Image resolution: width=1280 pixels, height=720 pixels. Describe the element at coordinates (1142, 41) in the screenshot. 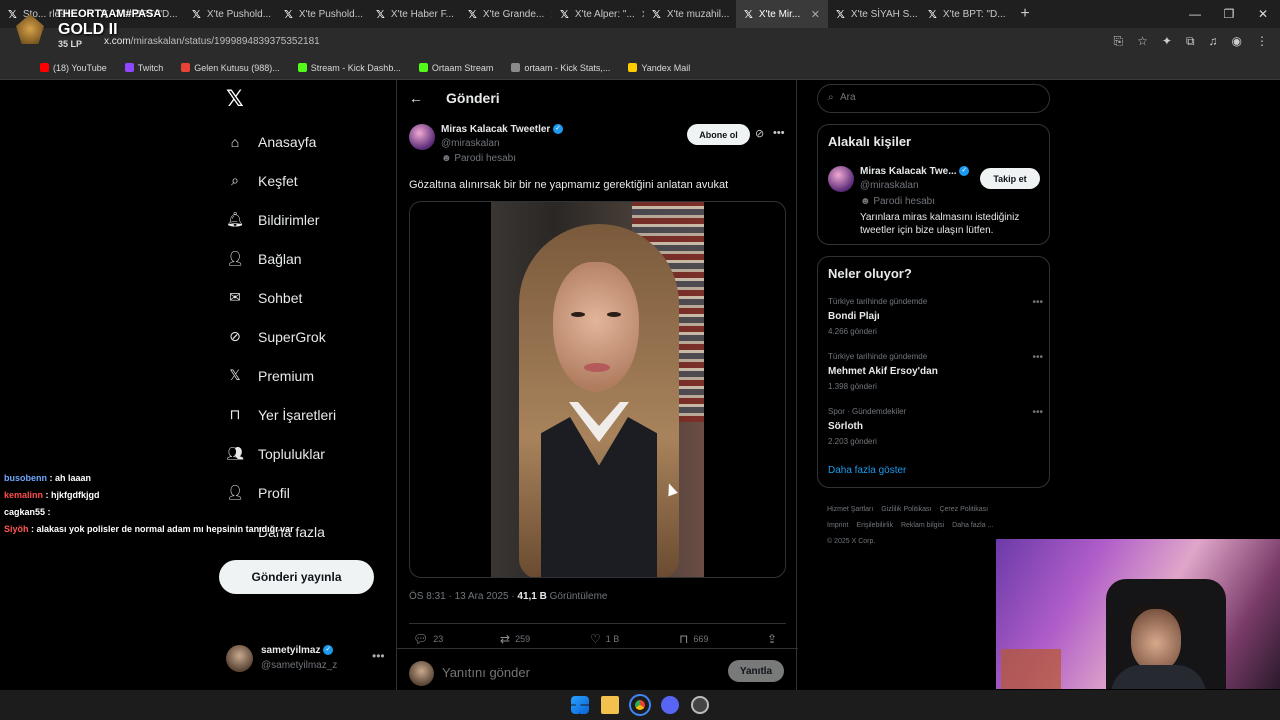

I see `star-icon: ☆` at that location.